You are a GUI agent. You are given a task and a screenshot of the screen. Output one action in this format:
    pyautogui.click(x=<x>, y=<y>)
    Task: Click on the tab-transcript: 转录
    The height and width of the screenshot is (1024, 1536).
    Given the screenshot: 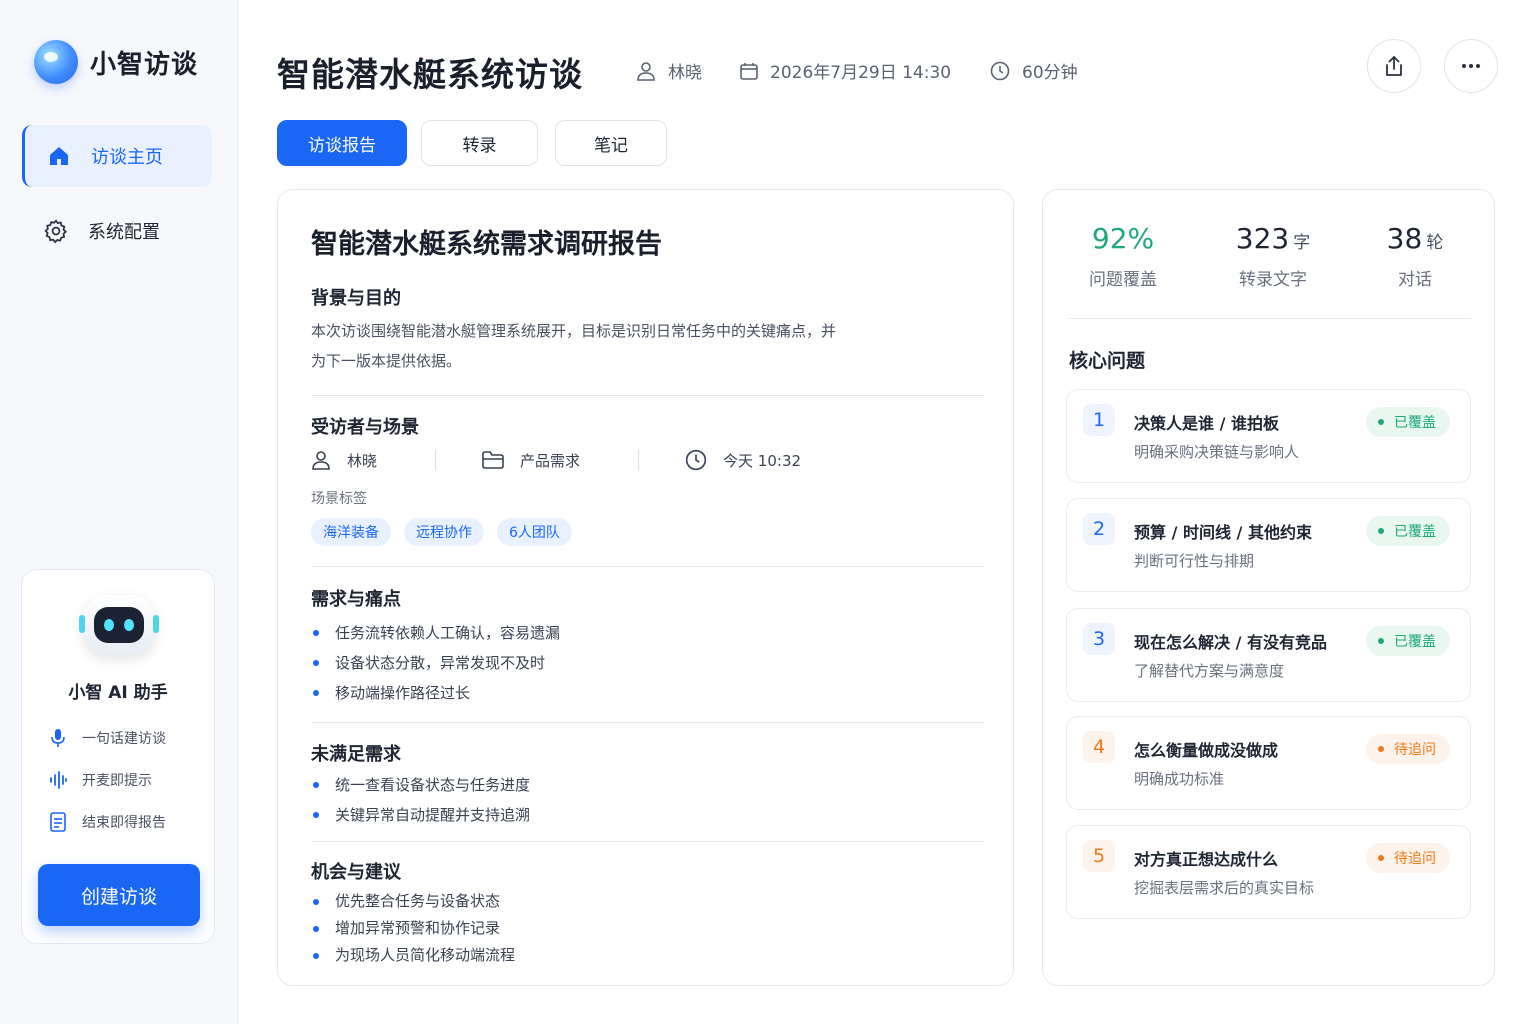 What is the action you would take?
    pyautogui.click(x=479, y=143)
    